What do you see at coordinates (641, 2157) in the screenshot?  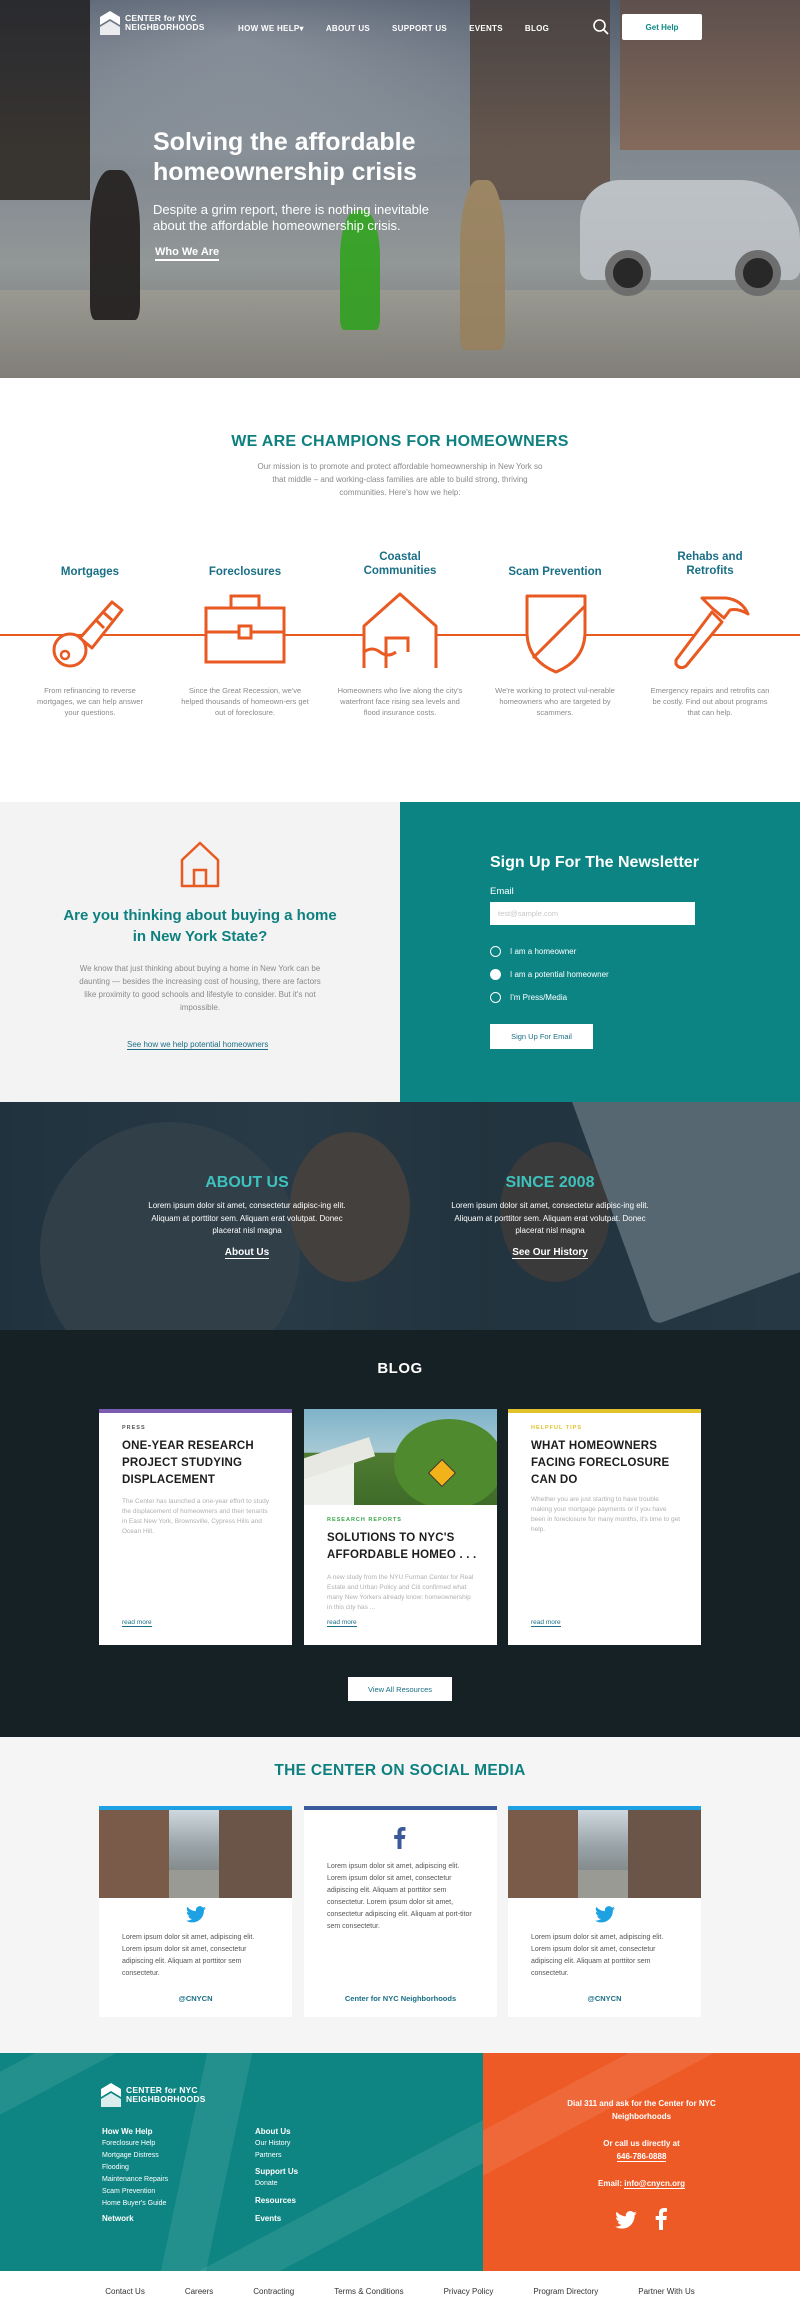 I see `phone-link: 646-786-0888` at bounding box center [641, 2157].